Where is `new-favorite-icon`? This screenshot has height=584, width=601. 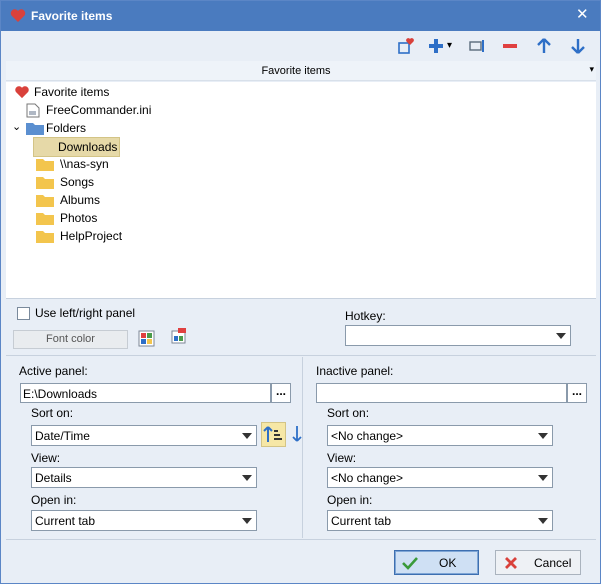
new-favorite-icon is located at coordinates (406, 46).